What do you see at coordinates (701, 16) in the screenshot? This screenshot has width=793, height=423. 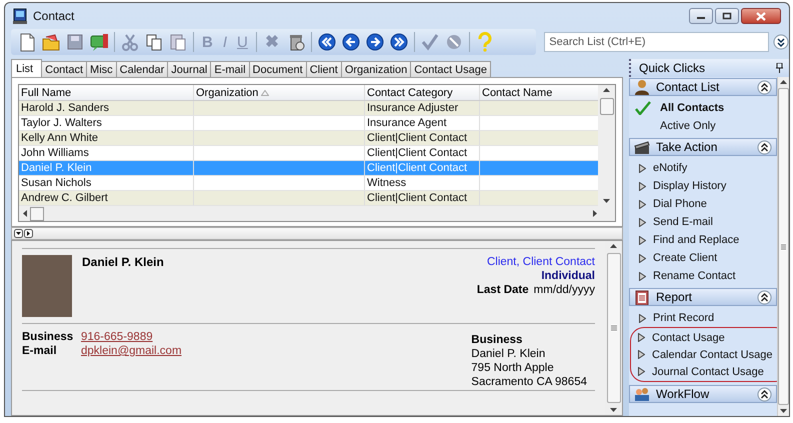 I see `minimize-button` at bounding box center [701, 16].